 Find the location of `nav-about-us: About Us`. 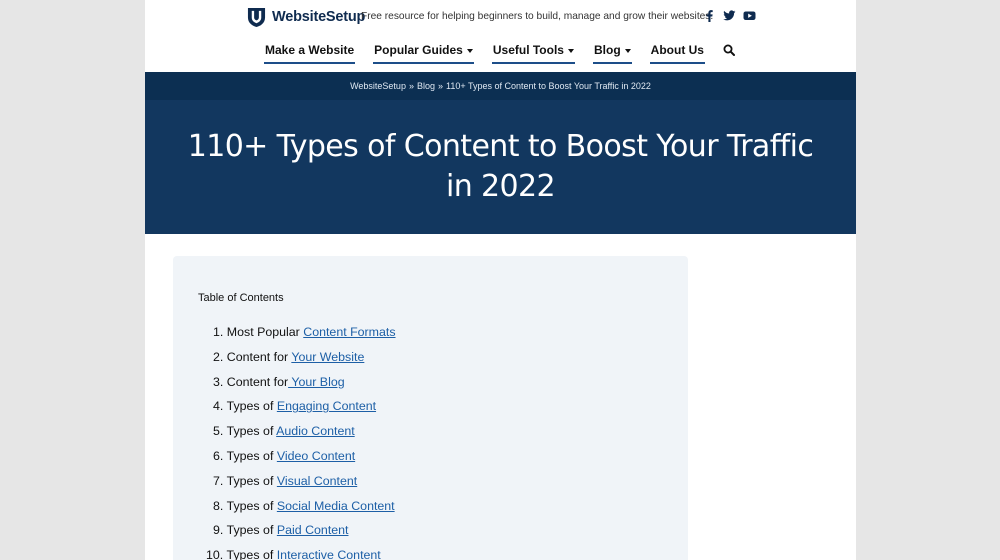

nav-about-us: About Us is located at coordinates (677, 51).